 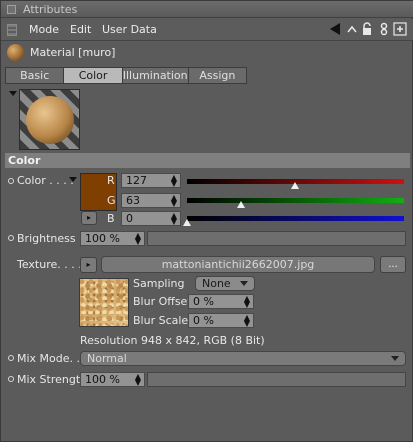 What do you see at coordinates (207, 160) in the screenshot?
I see `section-header-color: Color` at bounding box center [207, 160].